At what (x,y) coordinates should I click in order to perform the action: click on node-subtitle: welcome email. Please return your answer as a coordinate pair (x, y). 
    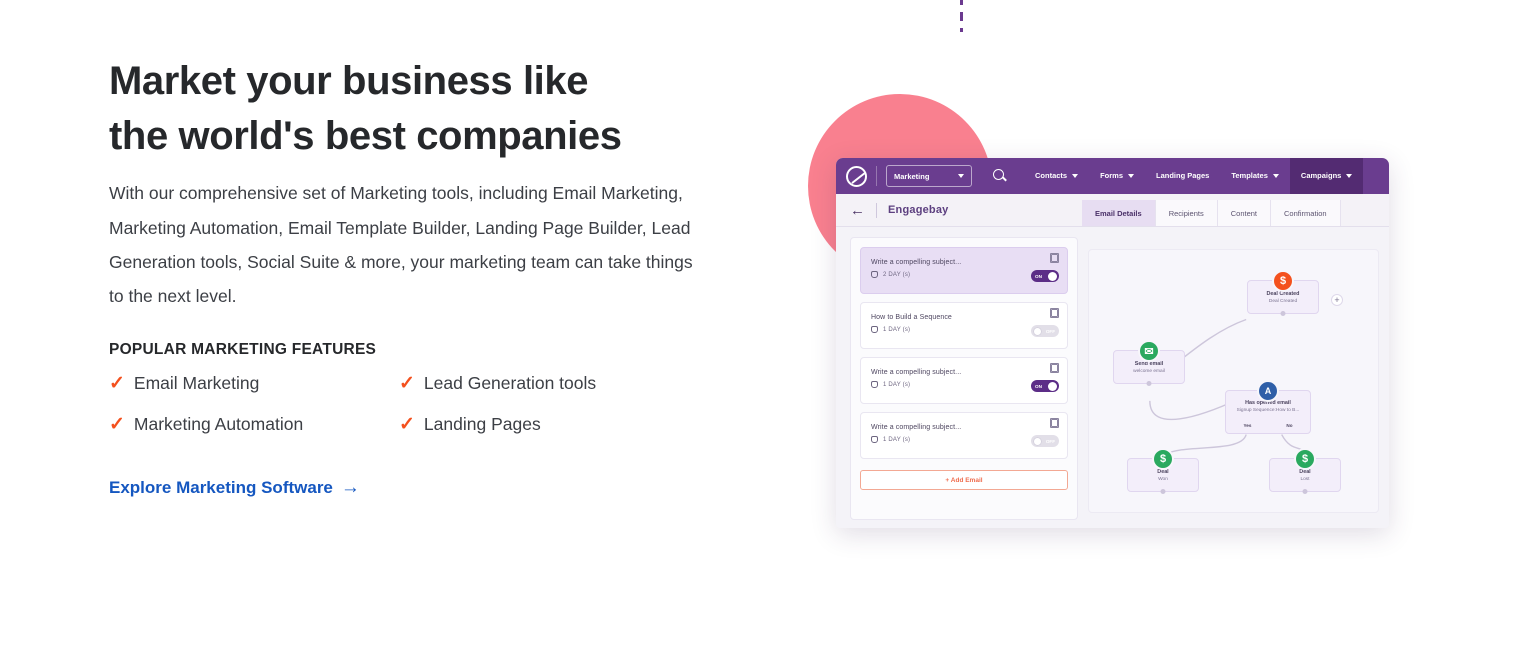
    Looking at the image, I should click on (1149, 371).